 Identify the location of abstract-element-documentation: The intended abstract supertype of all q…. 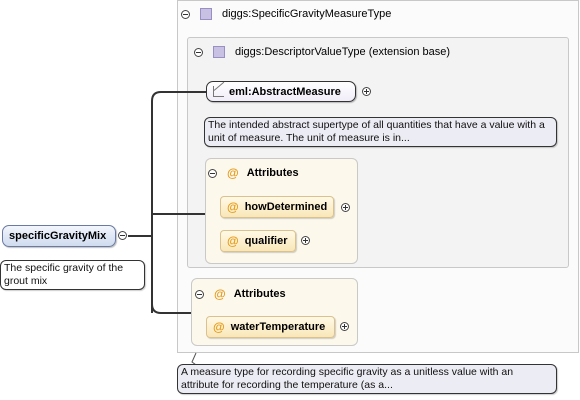
(380, 132).